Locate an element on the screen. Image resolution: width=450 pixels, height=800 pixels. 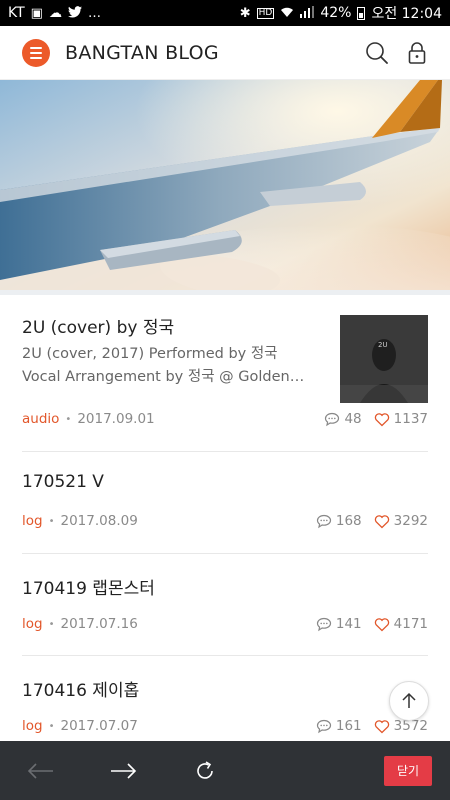
post-title: 170416 제이홉 is located at coordinates (80, 688).